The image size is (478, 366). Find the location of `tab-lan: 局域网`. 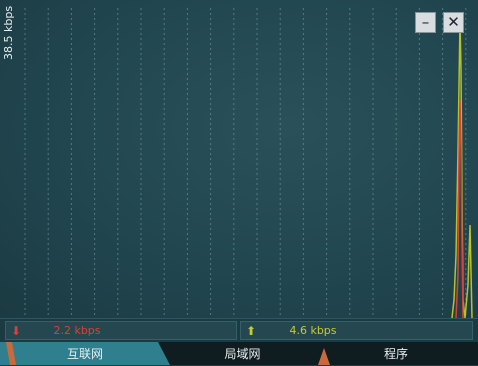

tab-lan: 局域网 is located at coordinates (242, 353).